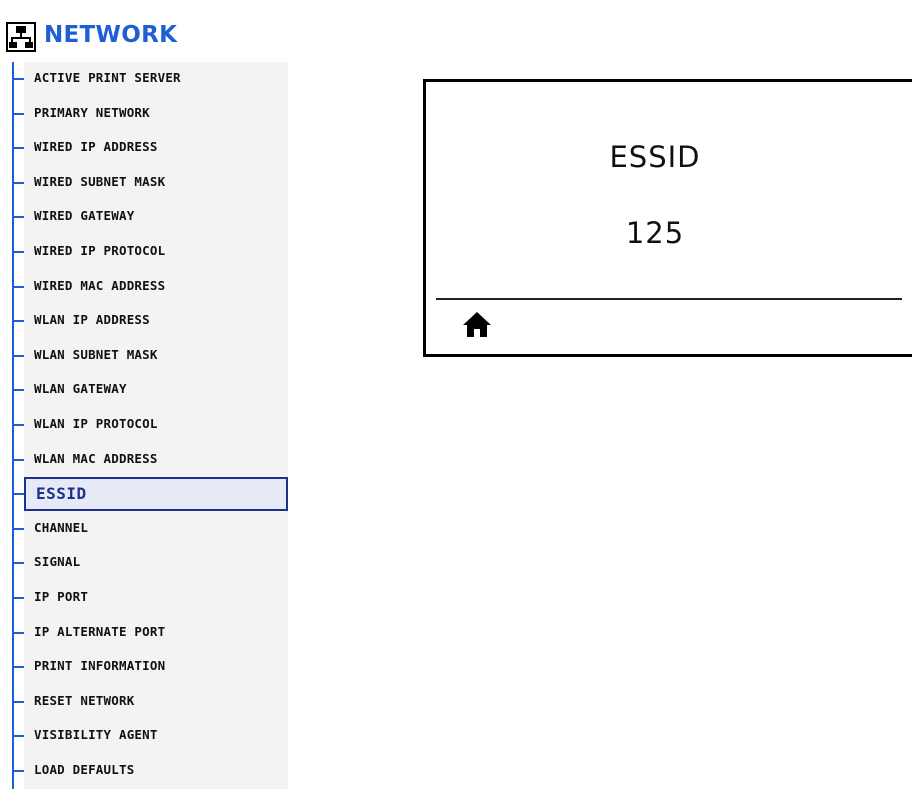 This screenshot has height=789, width=912. What do you see at coordinates (147, 702) in the screenshot?
I see `menu-item: RESET NETWORK` at bounding box center [147, 702].